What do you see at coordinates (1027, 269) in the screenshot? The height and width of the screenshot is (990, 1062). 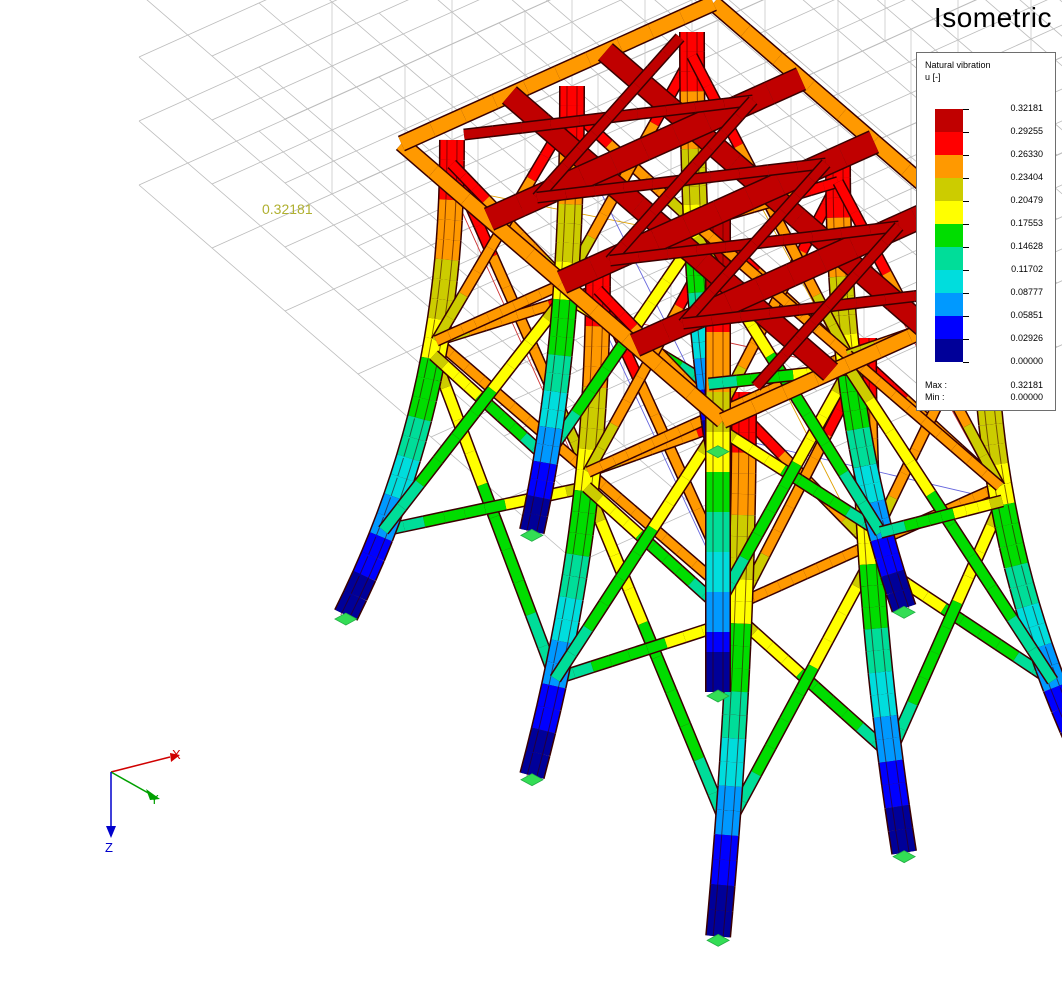 I see `legend-value: 0.11702` at bounding box center [1027, 269].